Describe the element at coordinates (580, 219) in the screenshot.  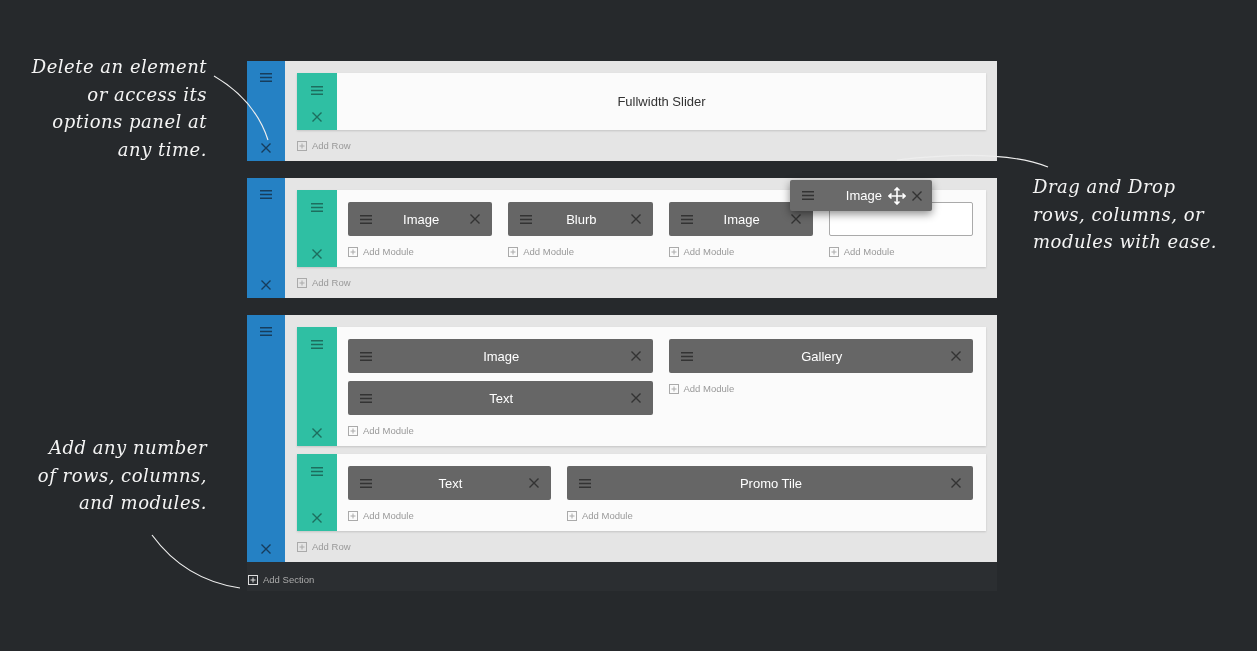
I see `module-block: Blurb` at that location.